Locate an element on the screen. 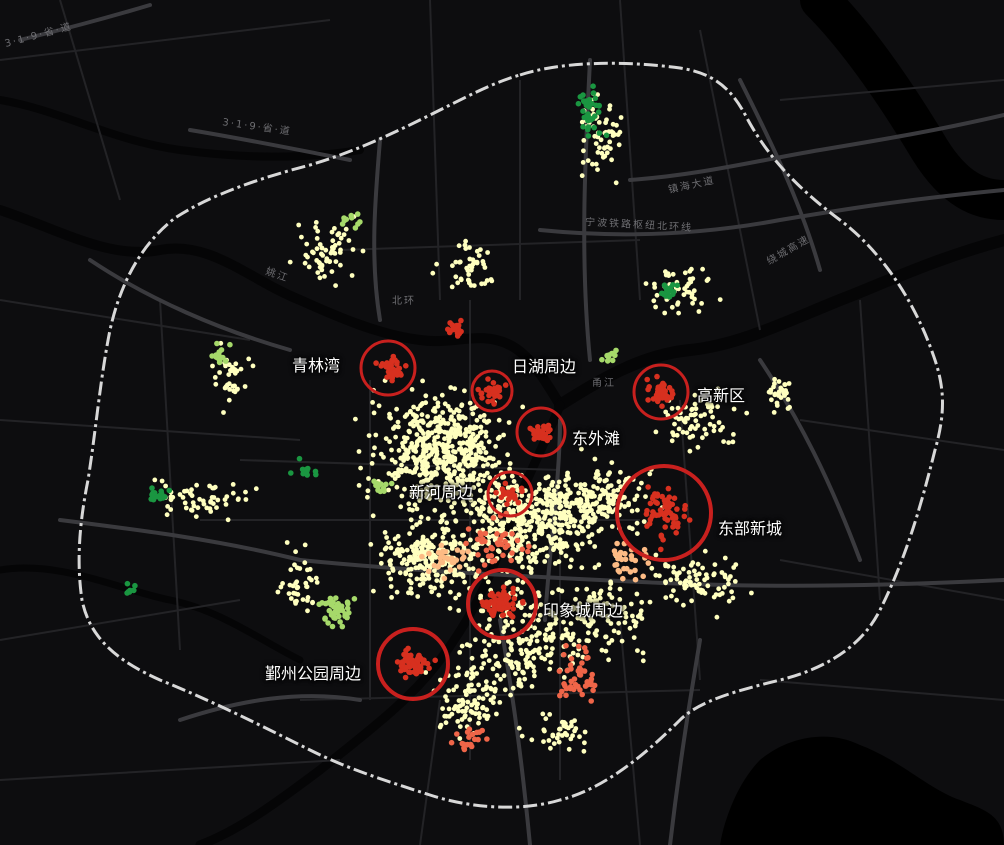  hotspot-circle-xinhe is located at coordinates (510, 494).